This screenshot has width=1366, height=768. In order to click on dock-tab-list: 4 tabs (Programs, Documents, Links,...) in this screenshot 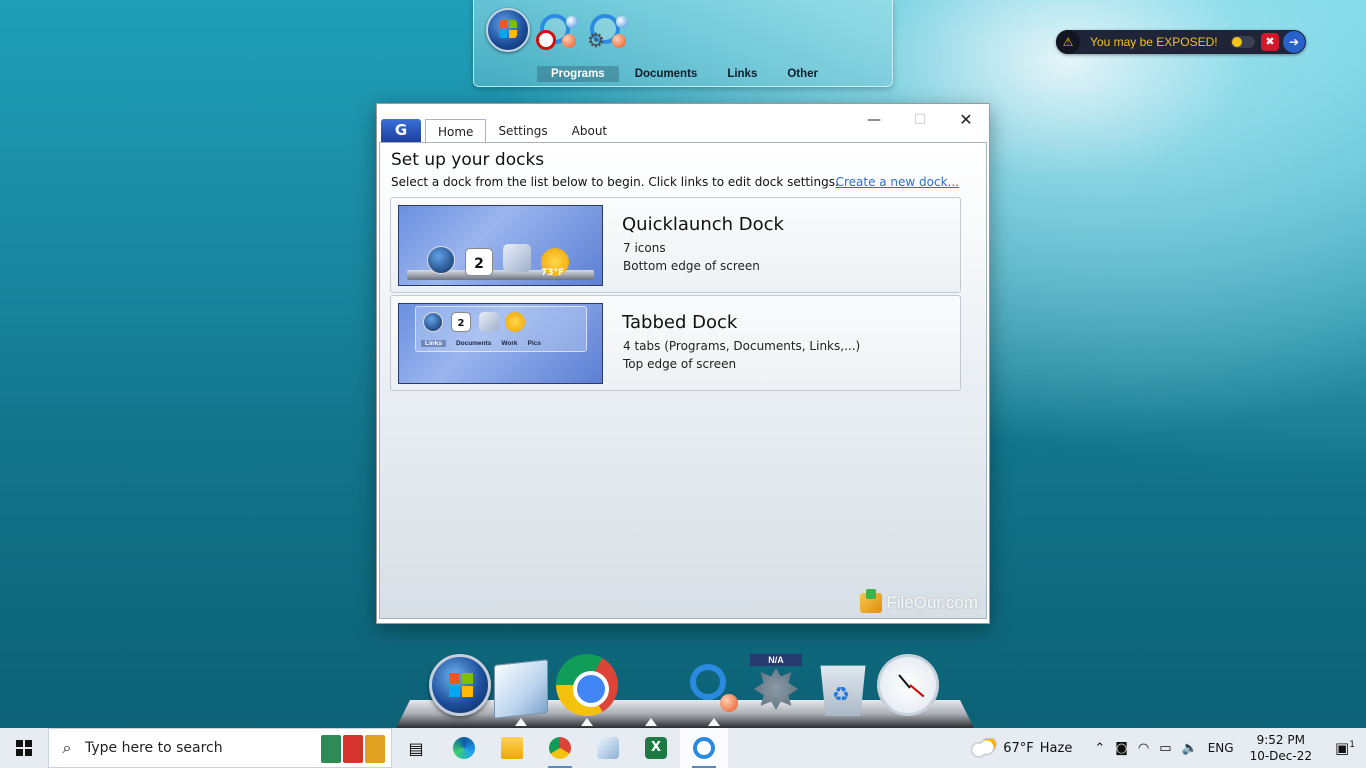, I will do `click(742, 346)`.